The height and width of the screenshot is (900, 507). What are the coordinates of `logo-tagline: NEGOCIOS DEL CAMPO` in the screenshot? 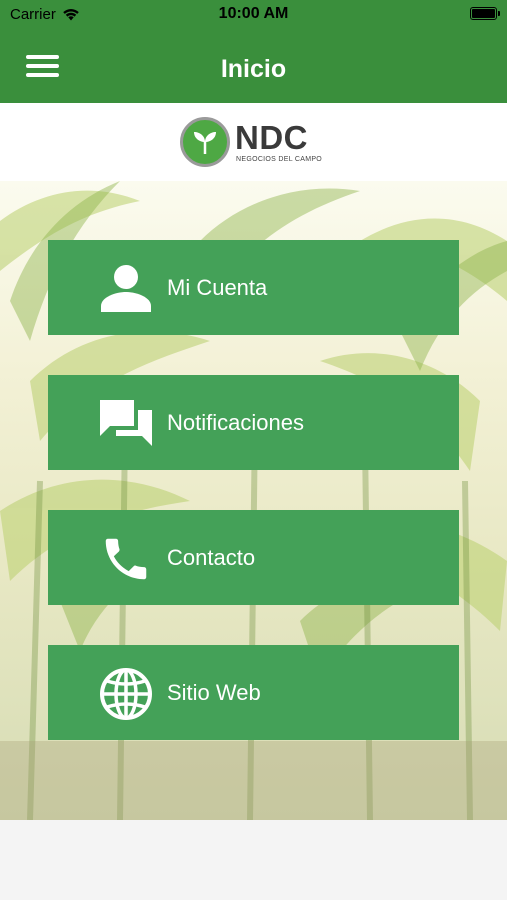 It's located at (279, 159).